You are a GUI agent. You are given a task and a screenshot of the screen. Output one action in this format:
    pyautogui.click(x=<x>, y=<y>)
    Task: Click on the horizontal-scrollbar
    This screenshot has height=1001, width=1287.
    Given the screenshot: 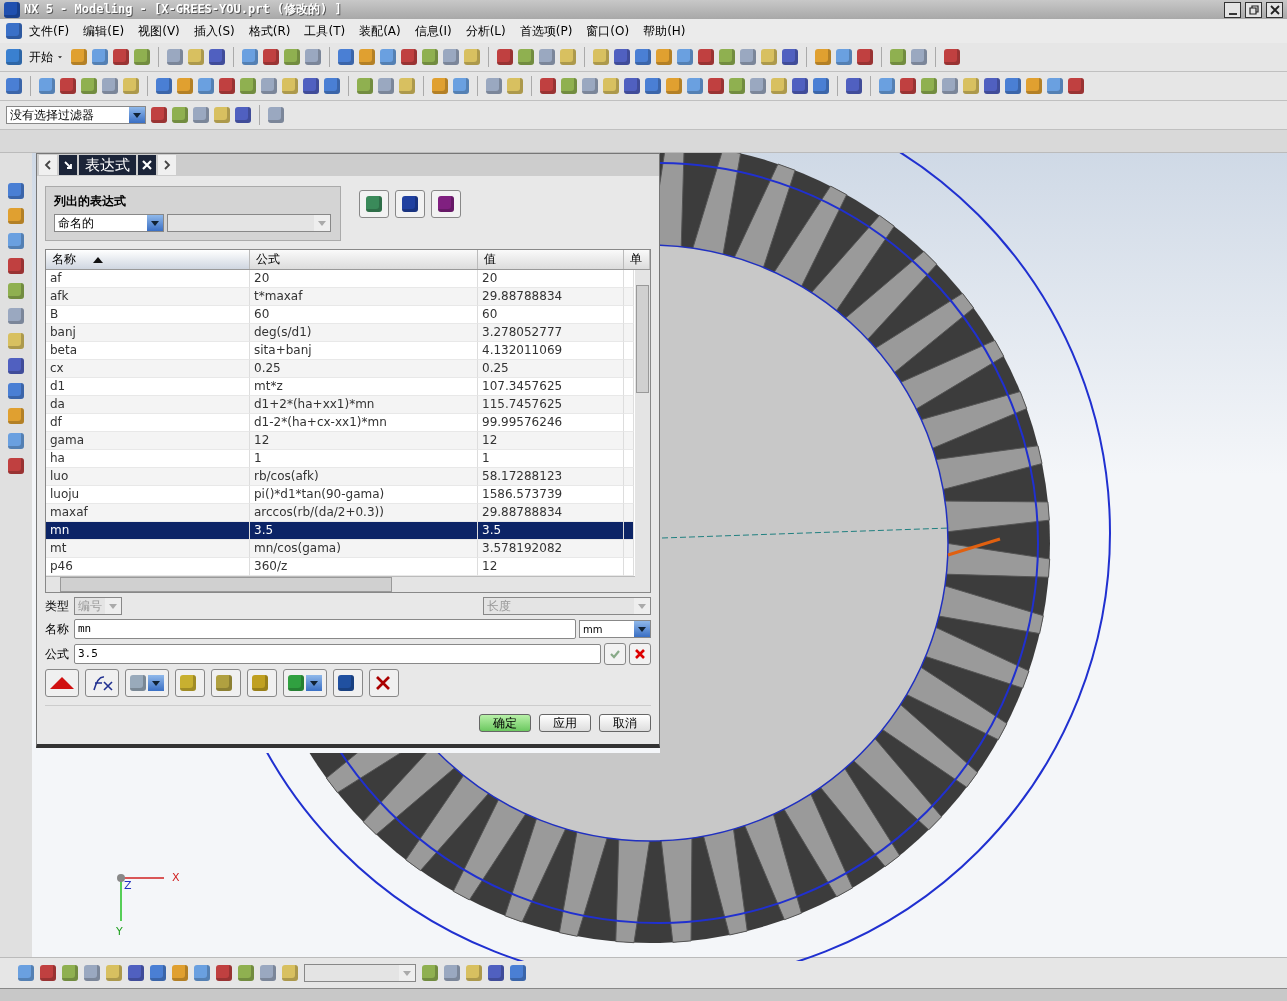 What is the action you would take?
    pyautogui.click(x=348, y=584)
    